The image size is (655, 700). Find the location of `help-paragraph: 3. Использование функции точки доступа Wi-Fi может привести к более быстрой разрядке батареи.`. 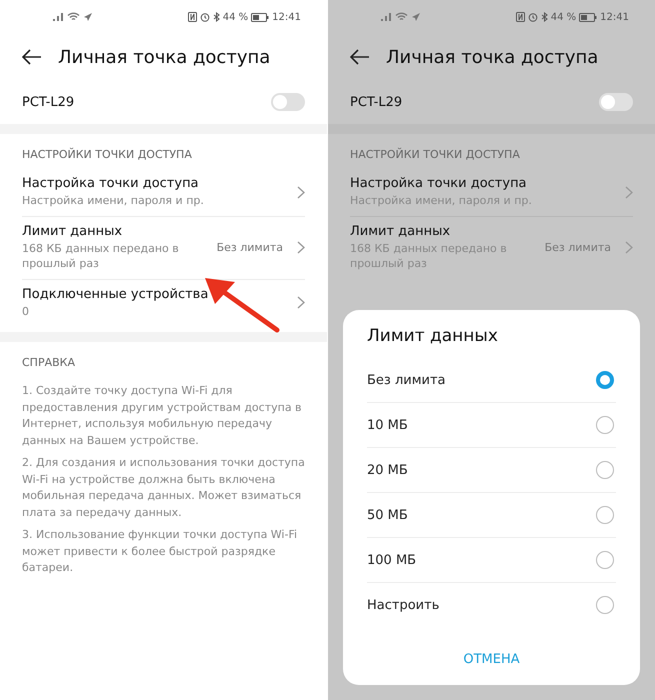

help-paragraph: 3. Использование функции точки доступа Wi-Fi может привести к более быстрой разрядке батареи. is located at coordinates (160, 551).